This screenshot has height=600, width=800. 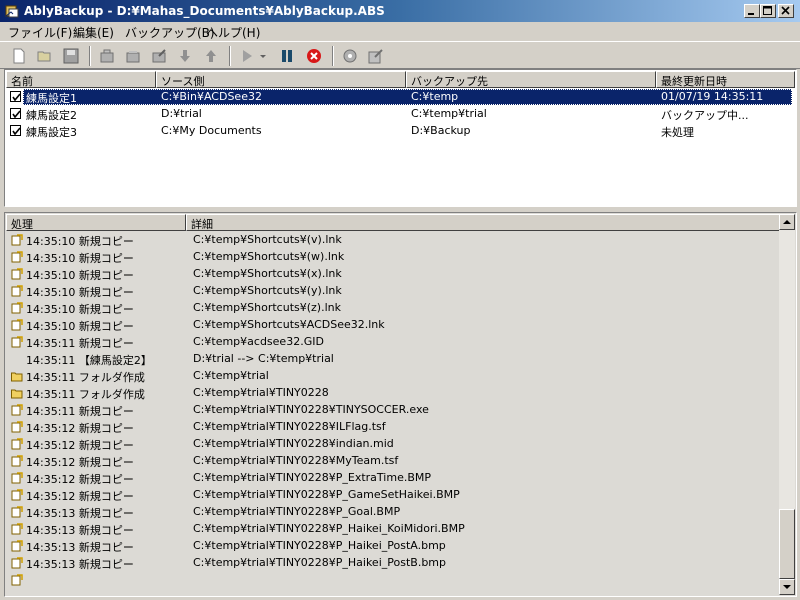 I want to click on properties-button, so click(x=376, y=56).